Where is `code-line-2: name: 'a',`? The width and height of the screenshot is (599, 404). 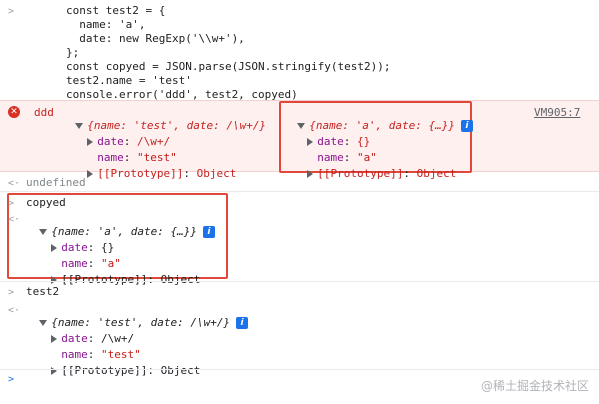
code-line-2: name: 'a', is located at coordinates (106, 24).